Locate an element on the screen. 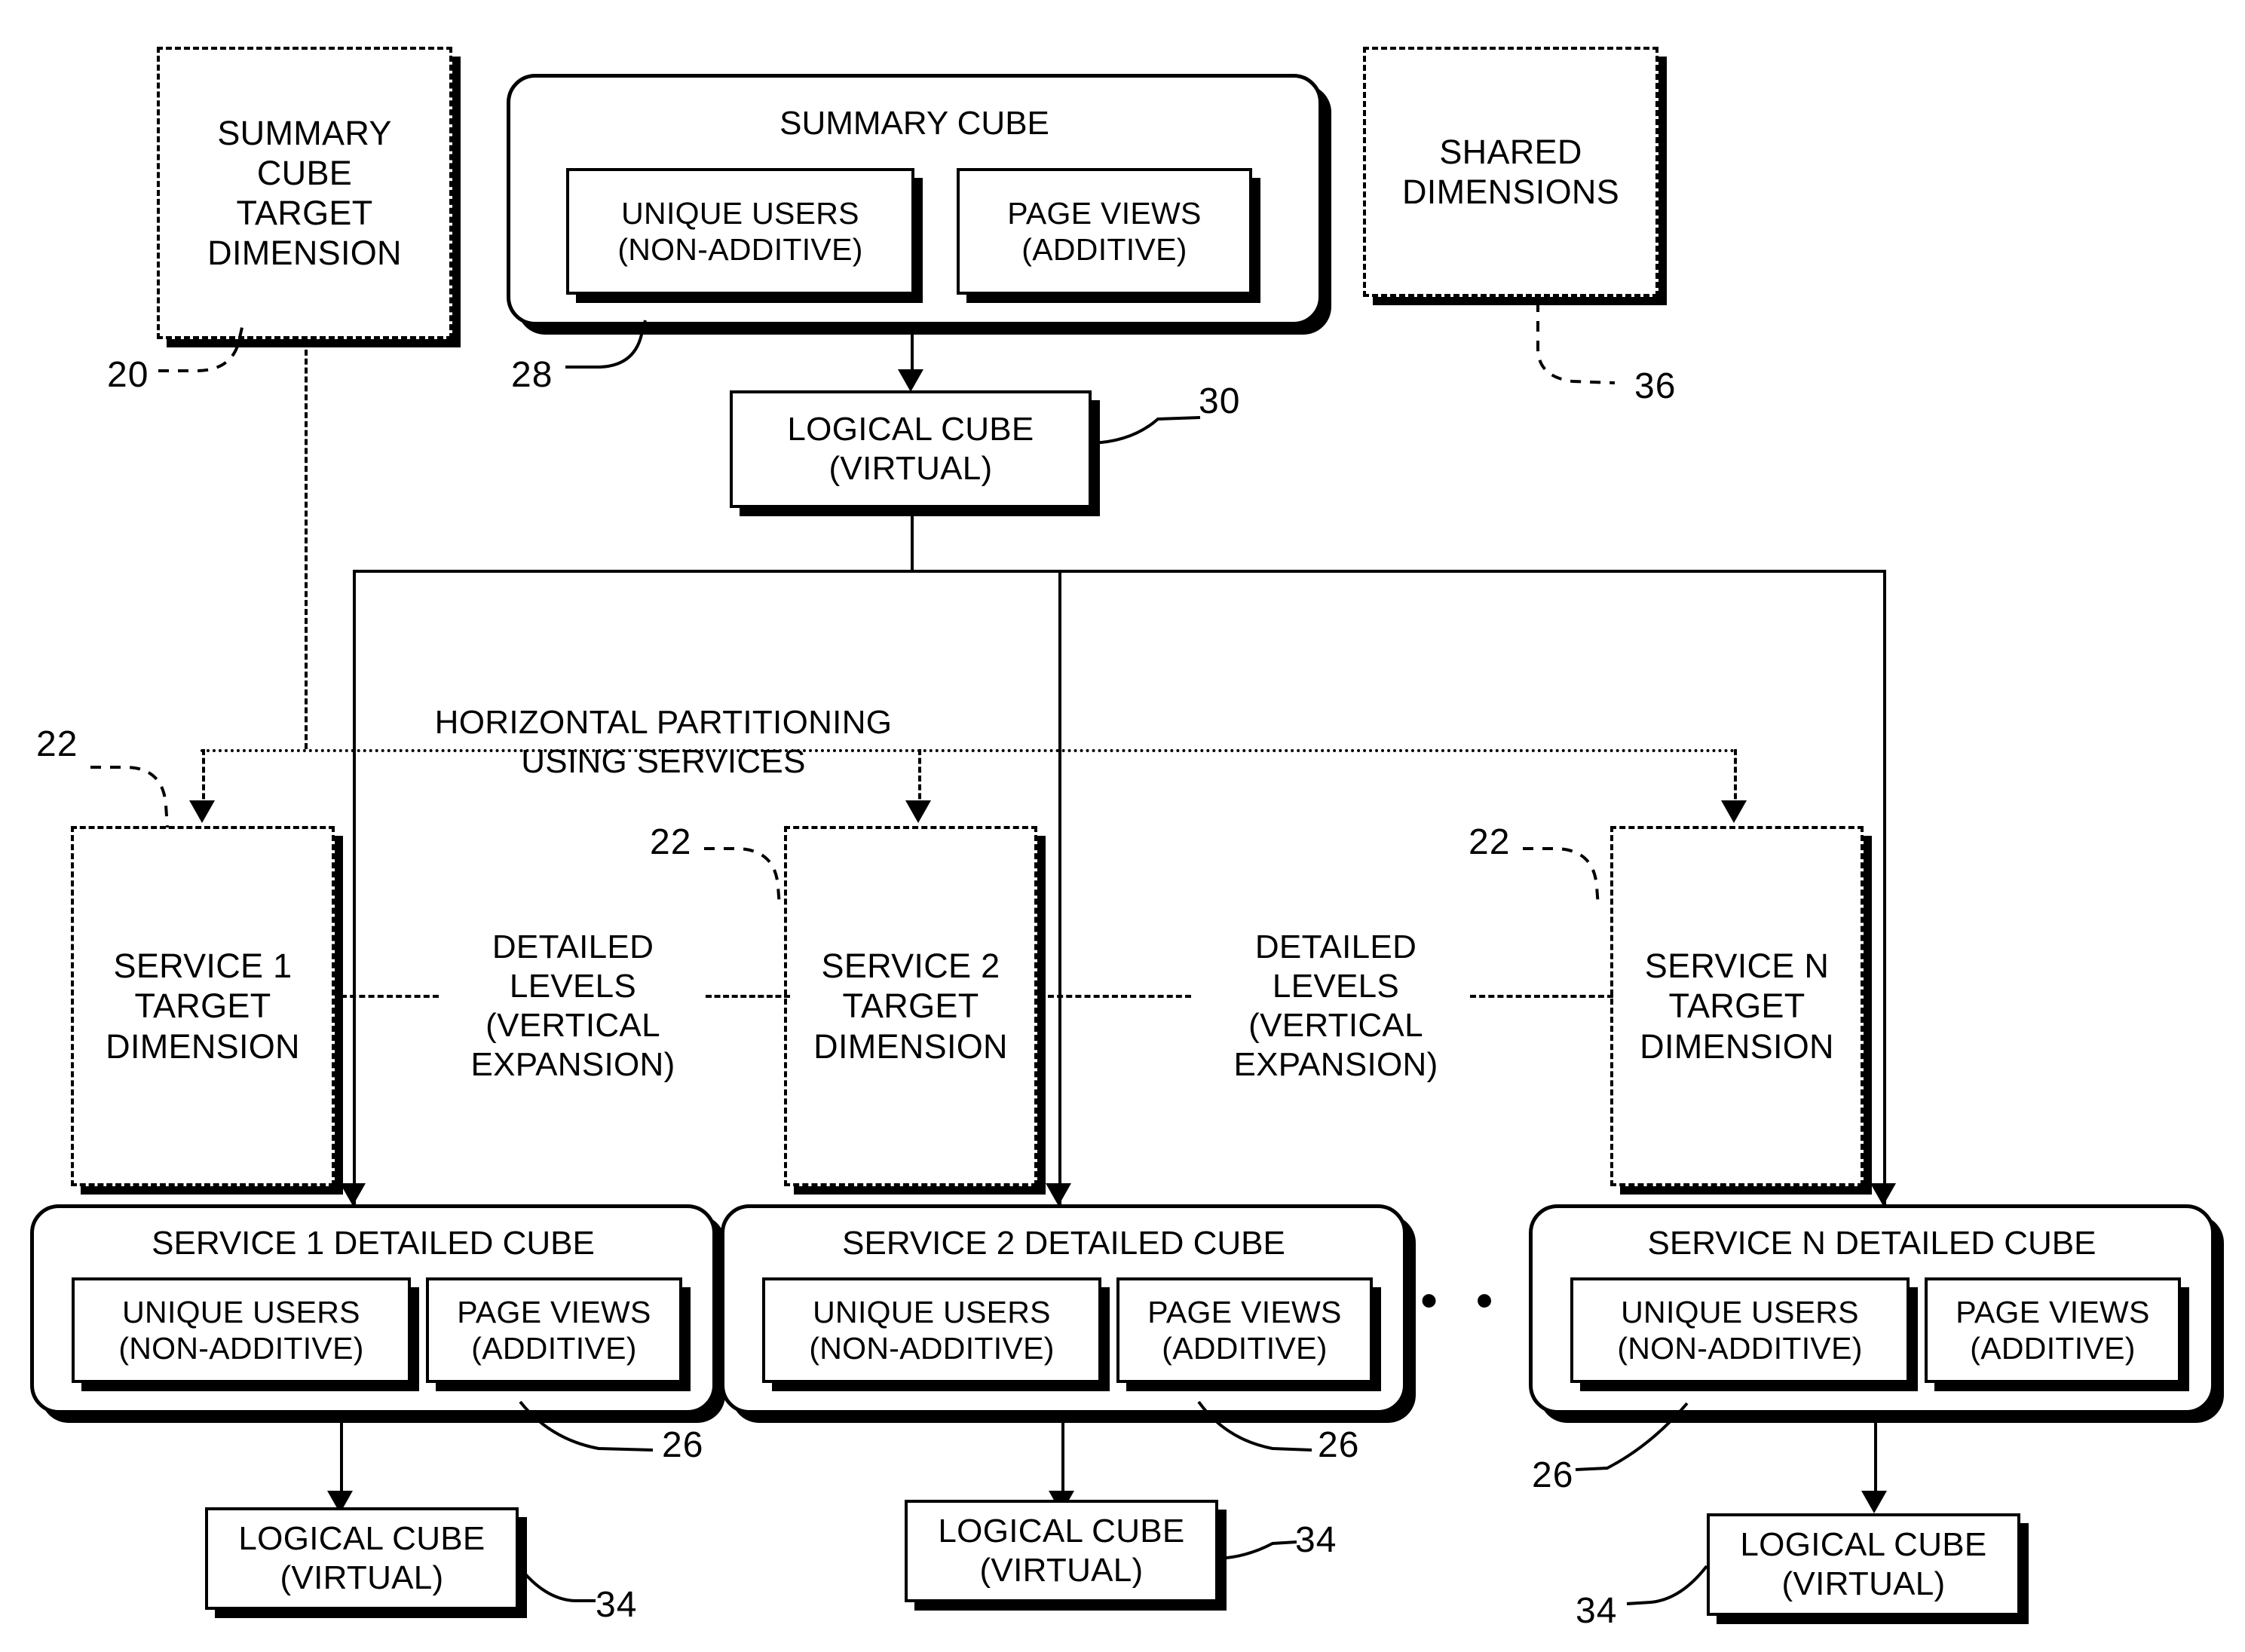 The image size is (2245, 1652). leader-line-34-a is located at coordinates (556, 1584).